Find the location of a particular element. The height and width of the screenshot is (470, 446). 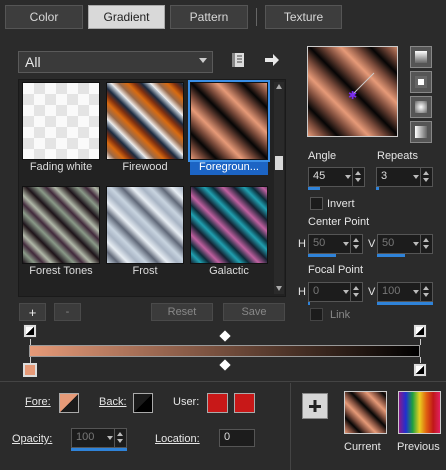

focal-v-input: 100 is located at coordinates (405, 293).